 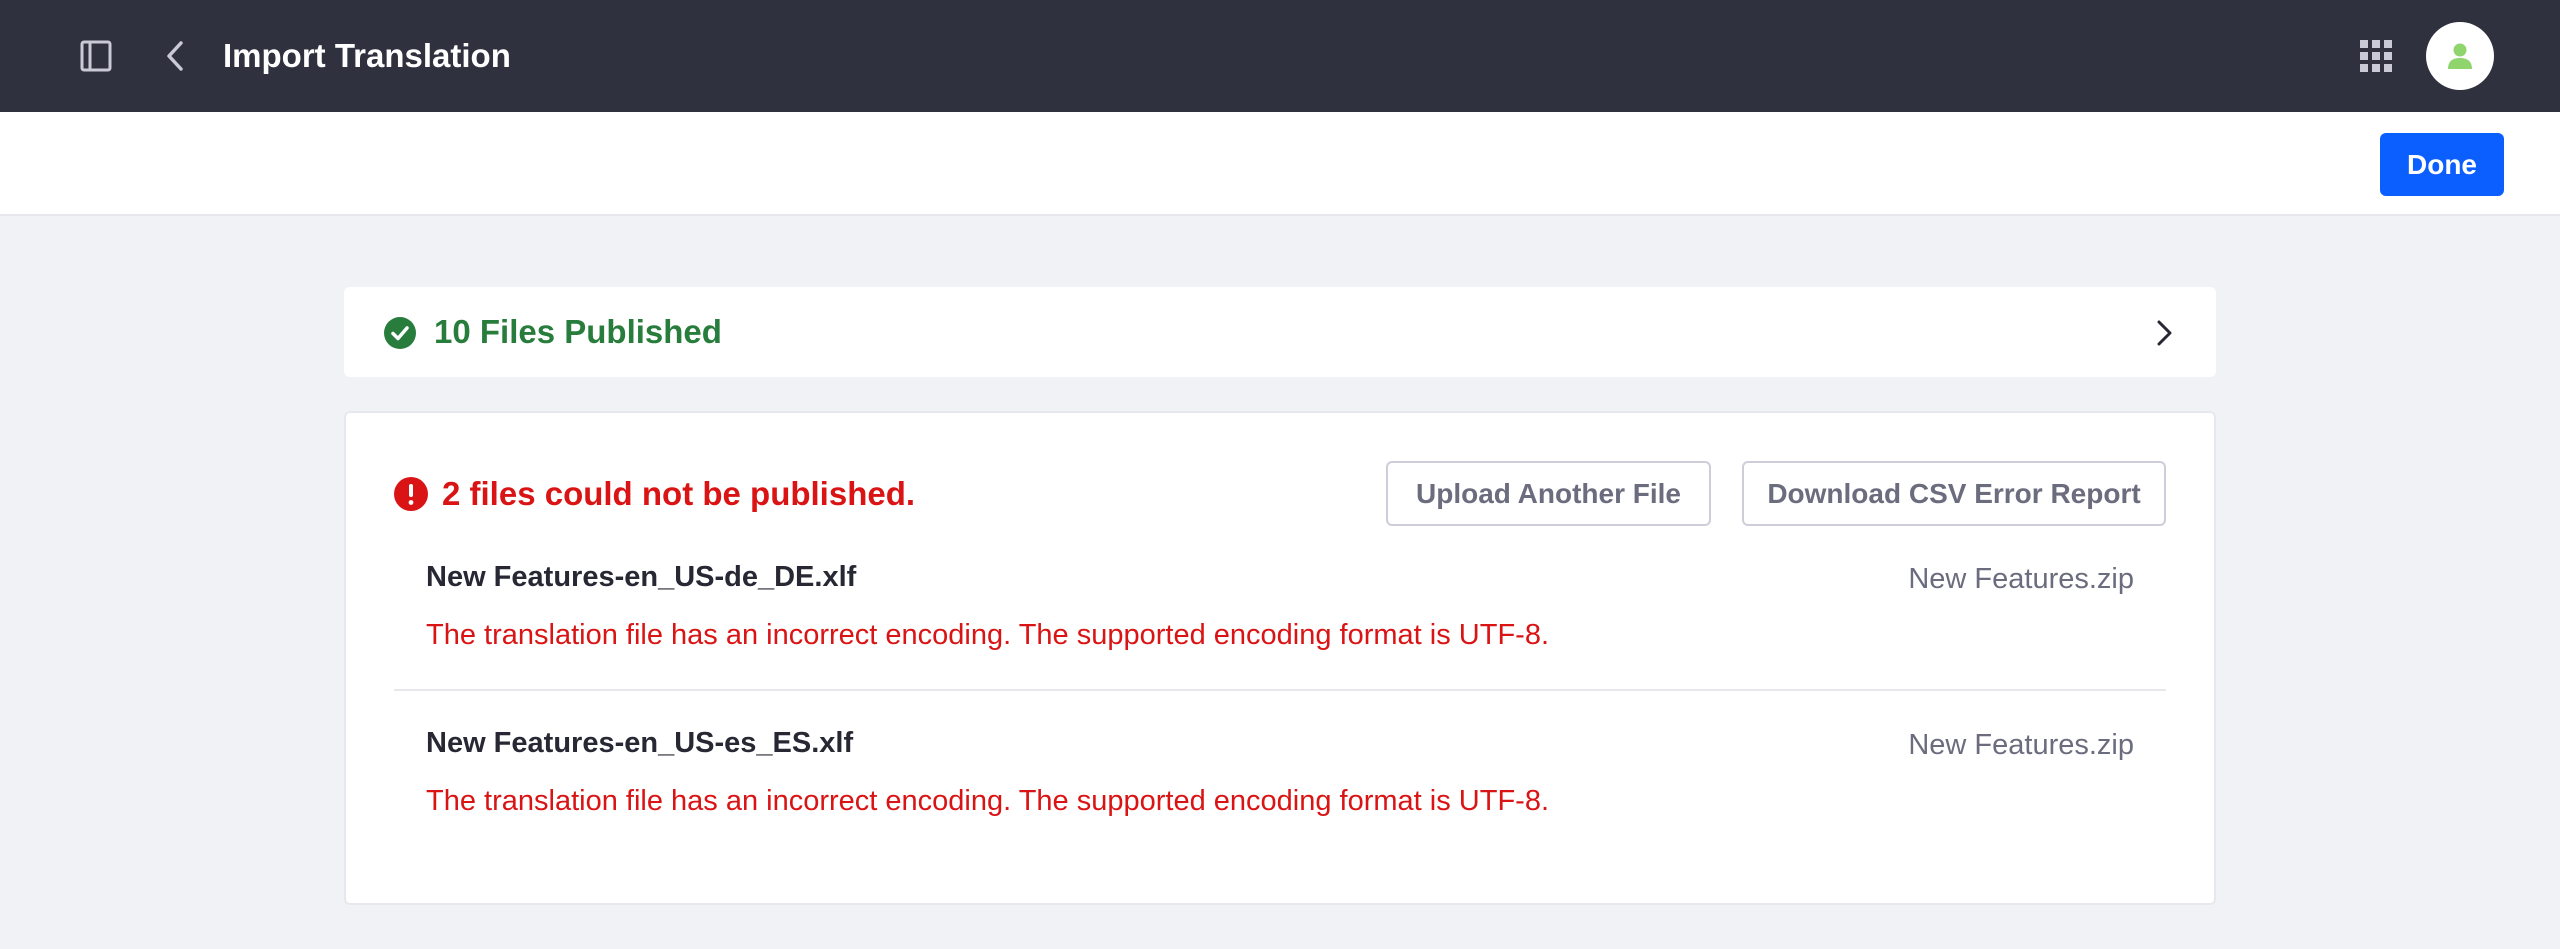 What do you see at coordinates (400, 333) in the screenshot?
I see `check-circle-icon` at bounding box center [400, 333].